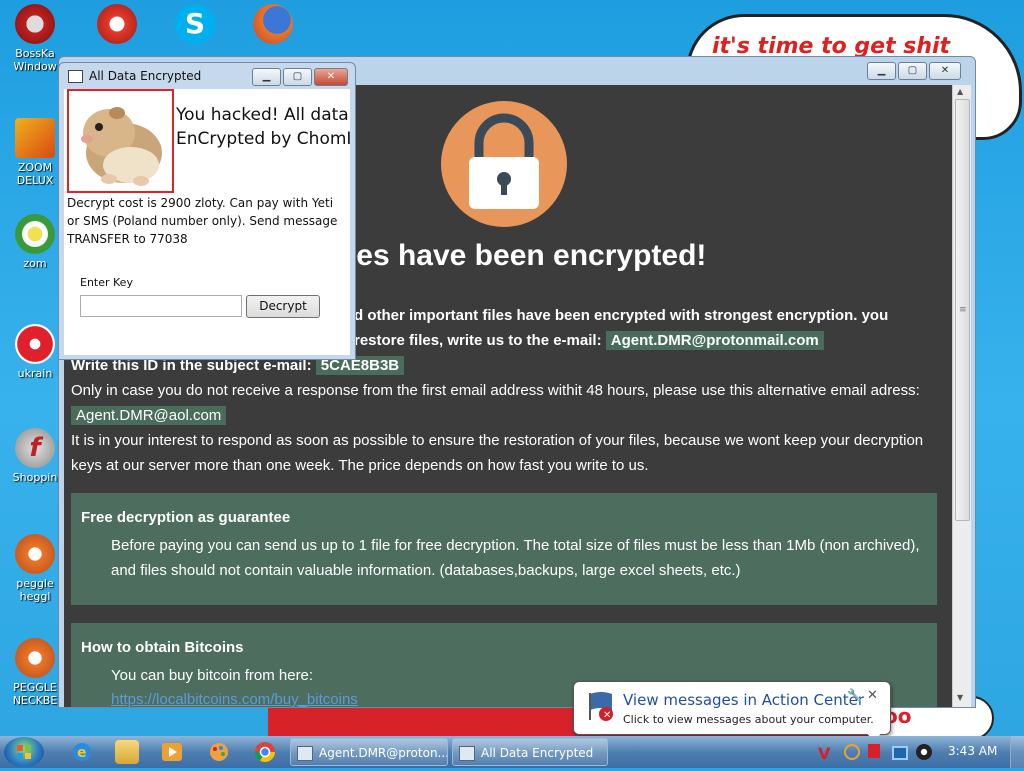 The image size is (1024, 771). Describe the element at coordinates (714, 340) in the screenshot. I see `primary-email: Agent.DMR@protonmail.com` at that location.